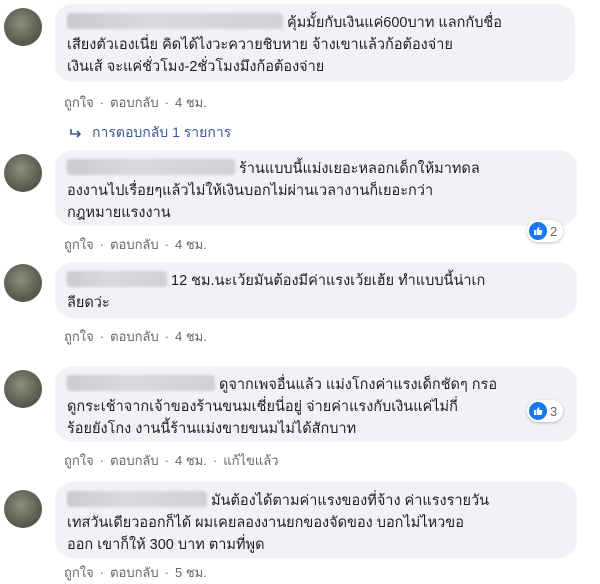 The image size is (600, 584). Describe the element at coordinates (554, 411) in the screenshot. I see `reaction-count: 3` at that location.